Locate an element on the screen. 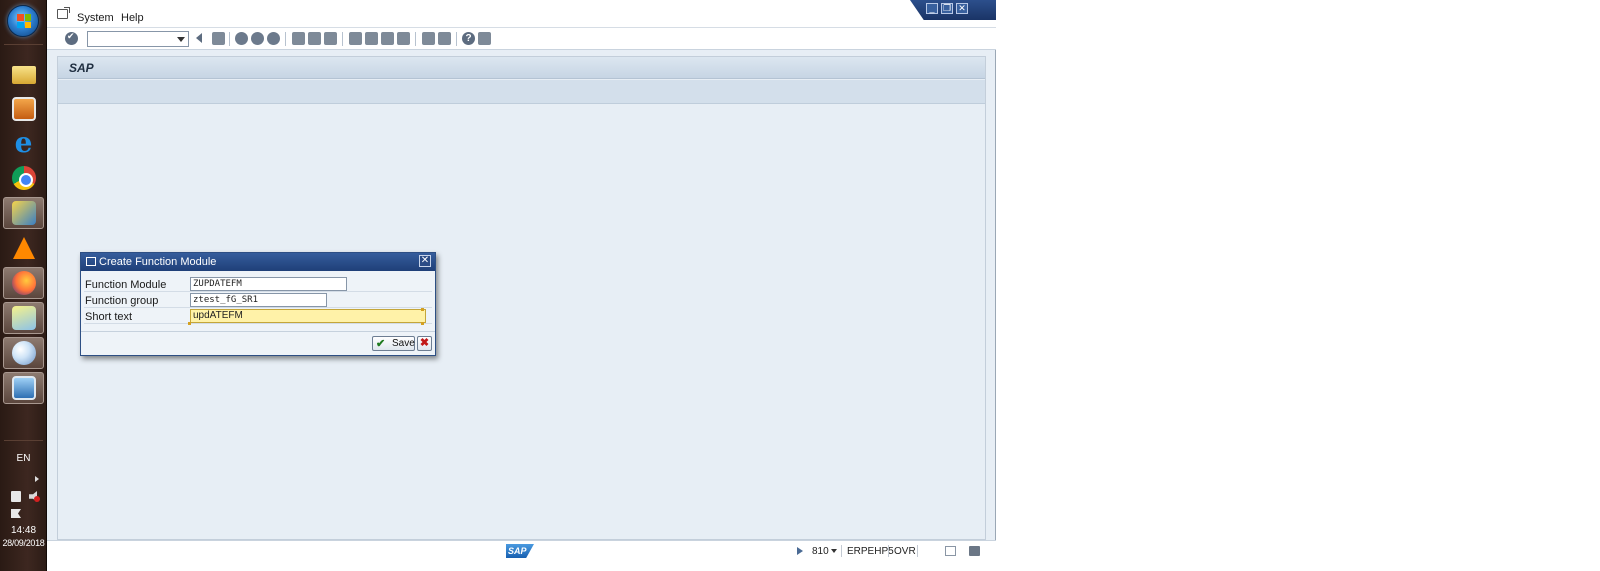 The height and width of the screenshot is (571, 1600). menu-help: Help is located at coordinates (132, 18).